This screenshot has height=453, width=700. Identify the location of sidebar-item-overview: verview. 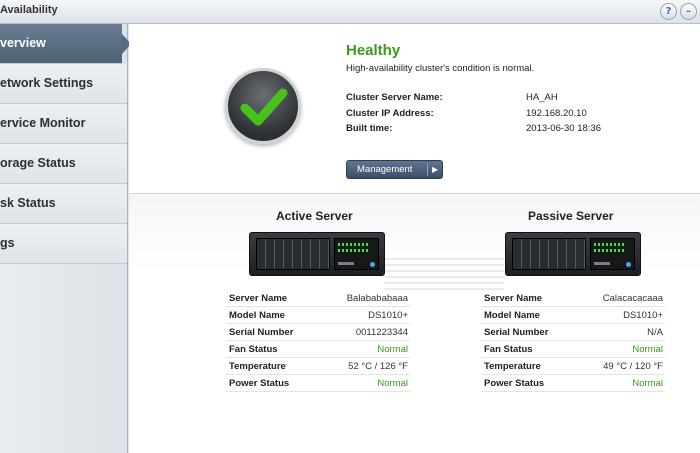
(65, 44).